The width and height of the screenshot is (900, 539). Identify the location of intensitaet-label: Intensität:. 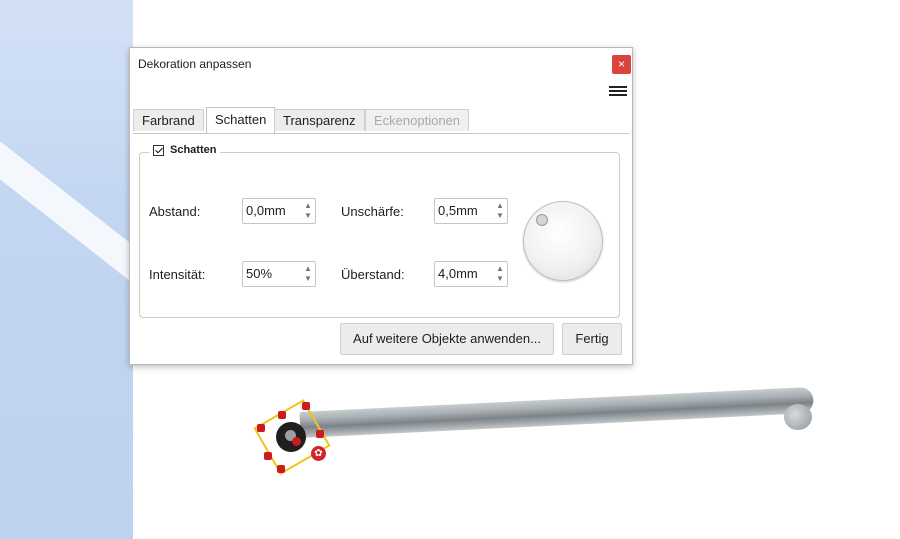
(177, 274).